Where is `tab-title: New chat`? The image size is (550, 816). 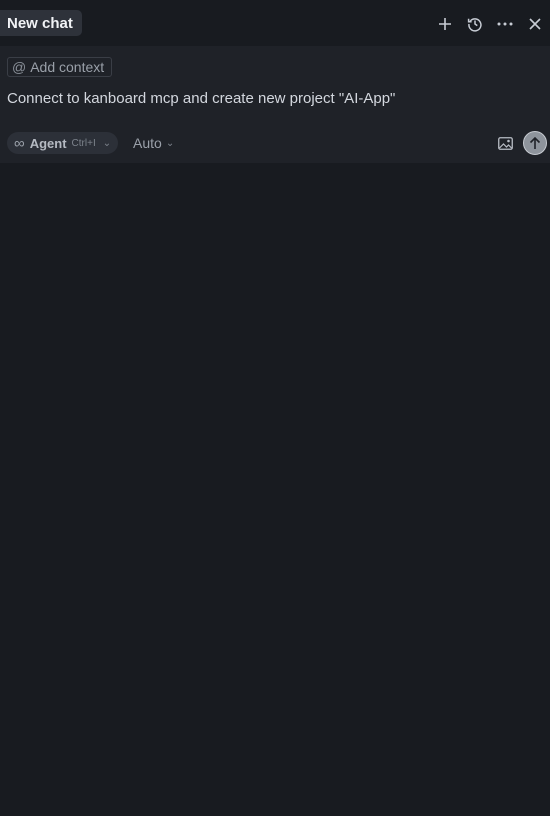
tab-title: New chat is located at coordinates (40, 23).